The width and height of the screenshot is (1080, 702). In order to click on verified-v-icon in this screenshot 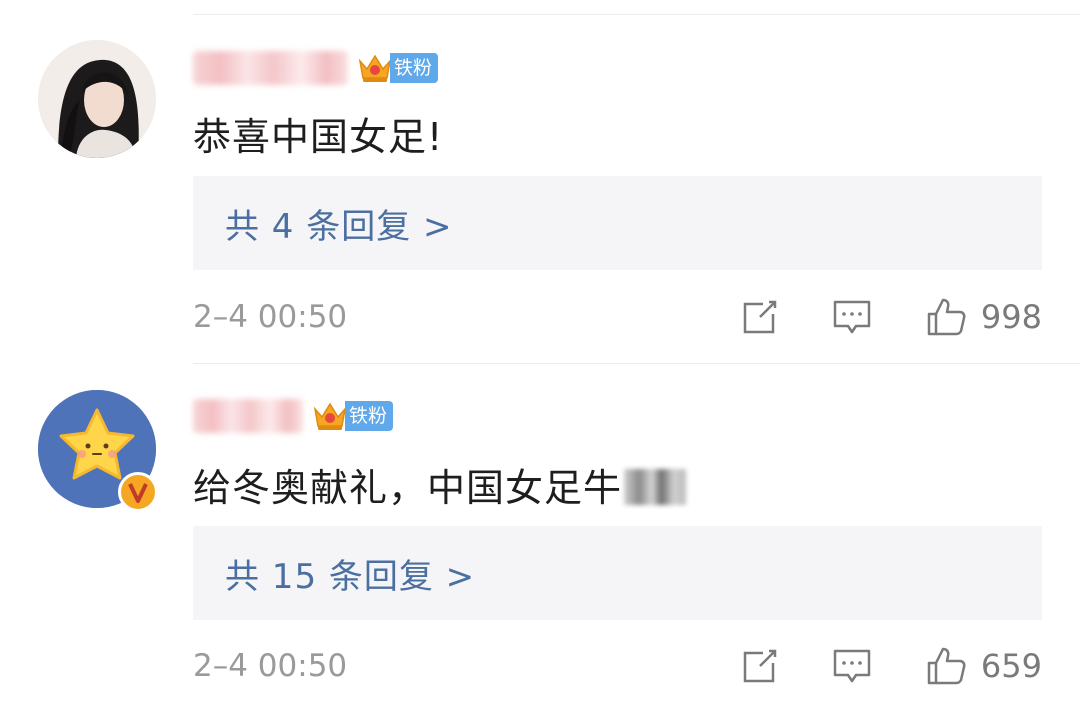, I will do `click(138, 492)`.